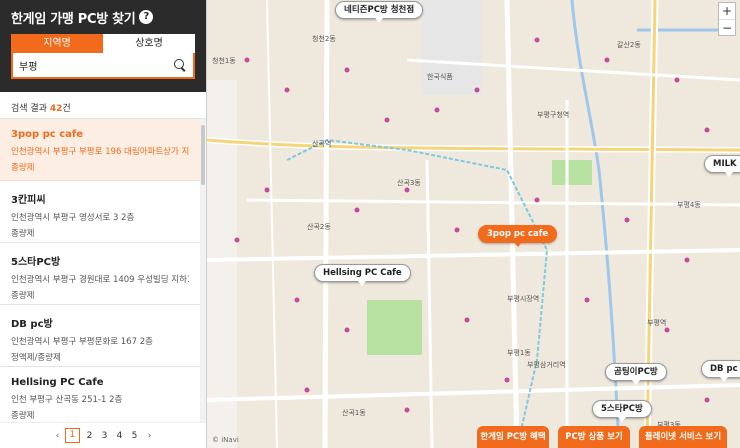 This screenshot has height=448, width=740. What do you see at coordinates (513, 437) in the screenshot?
I see `hangame-benefit-button: 한게임 PC방 혜택` at bounding box center [513, 437].